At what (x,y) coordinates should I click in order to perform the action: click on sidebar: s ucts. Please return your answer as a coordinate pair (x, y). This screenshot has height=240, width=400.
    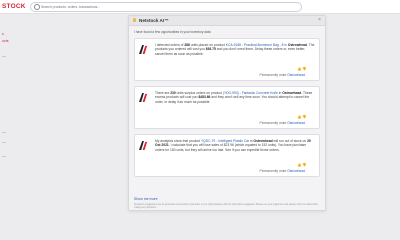
    Looking at the image, I should click on (13, 127).